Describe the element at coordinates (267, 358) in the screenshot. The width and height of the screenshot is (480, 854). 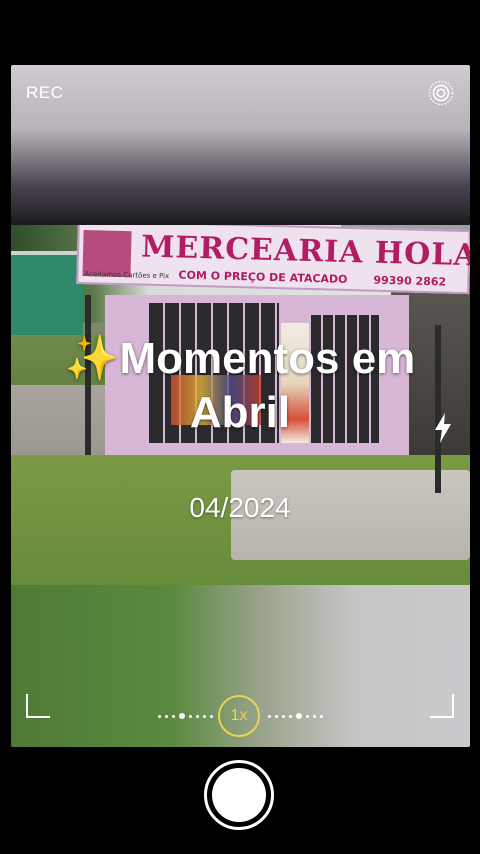
I see `overlay-title-text1: Momentos em` at that location.